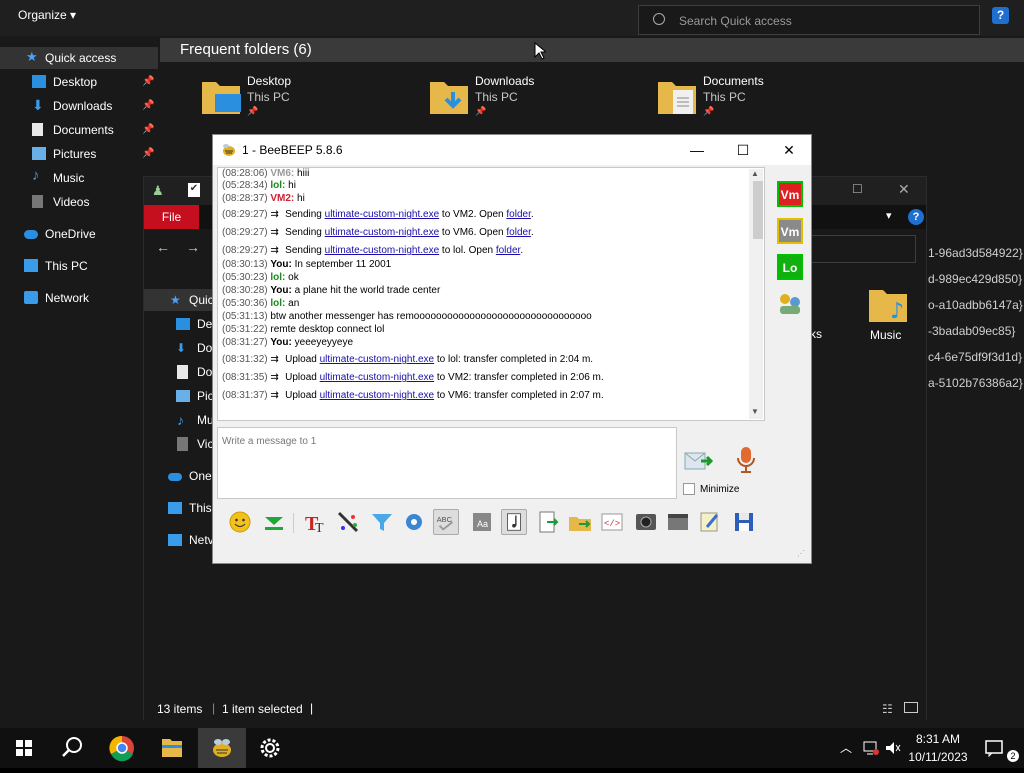 This screenshot has height=773, width=1024. Describe the element at coordinates (182, 372) in the screenshot. I see `document-icon` at that location.